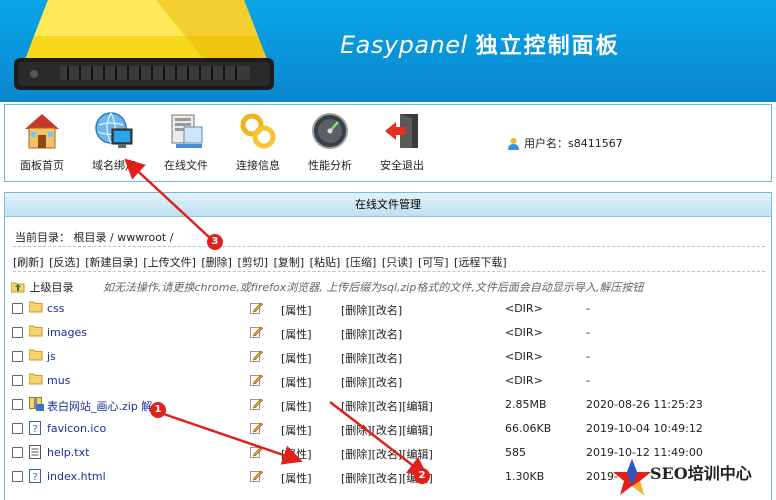  Describe the element at coordinates (90, 237) in the screenshot. I see `breadcrumb-root: 根目录` at that location.